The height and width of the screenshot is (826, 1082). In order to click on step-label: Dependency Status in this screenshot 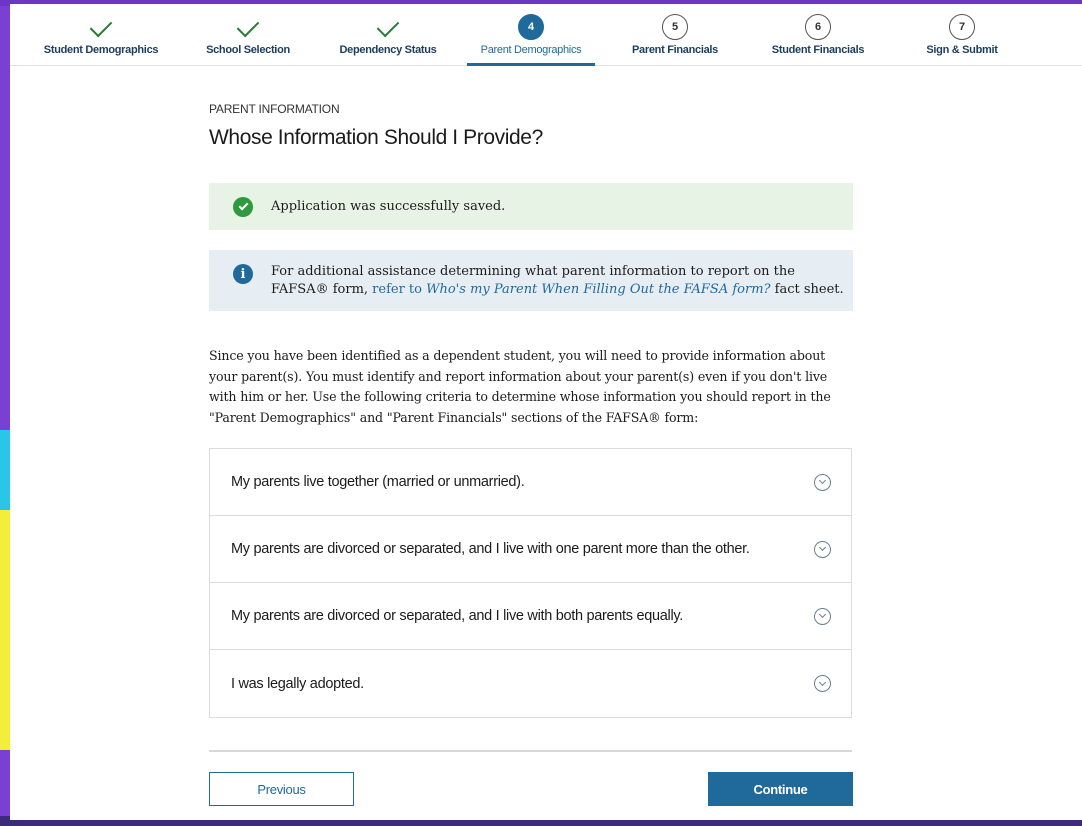, I will do `click(388, 50)`.